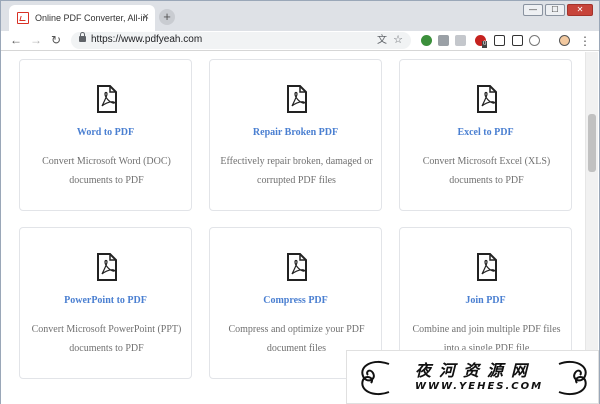 The height and width of the screenshot is (404, 600). Describe the element at coordinates (300, 16) in the screenshot. I see `title-bar: Online PDF Converter, All-in-O × + — ☐ ✕` at that location.